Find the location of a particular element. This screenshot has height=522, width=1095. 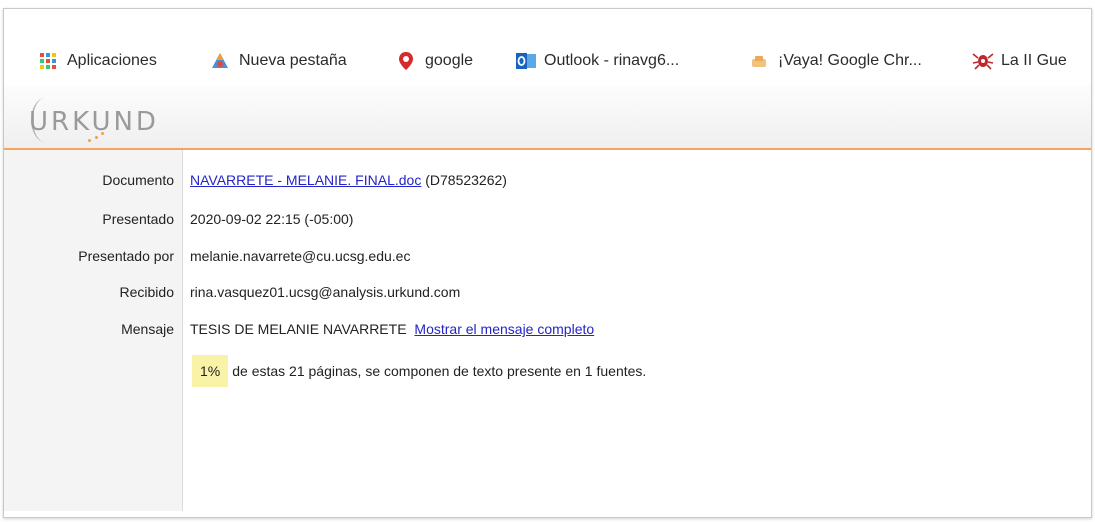

apps-grid-icon is located at coordinates (48, 61).